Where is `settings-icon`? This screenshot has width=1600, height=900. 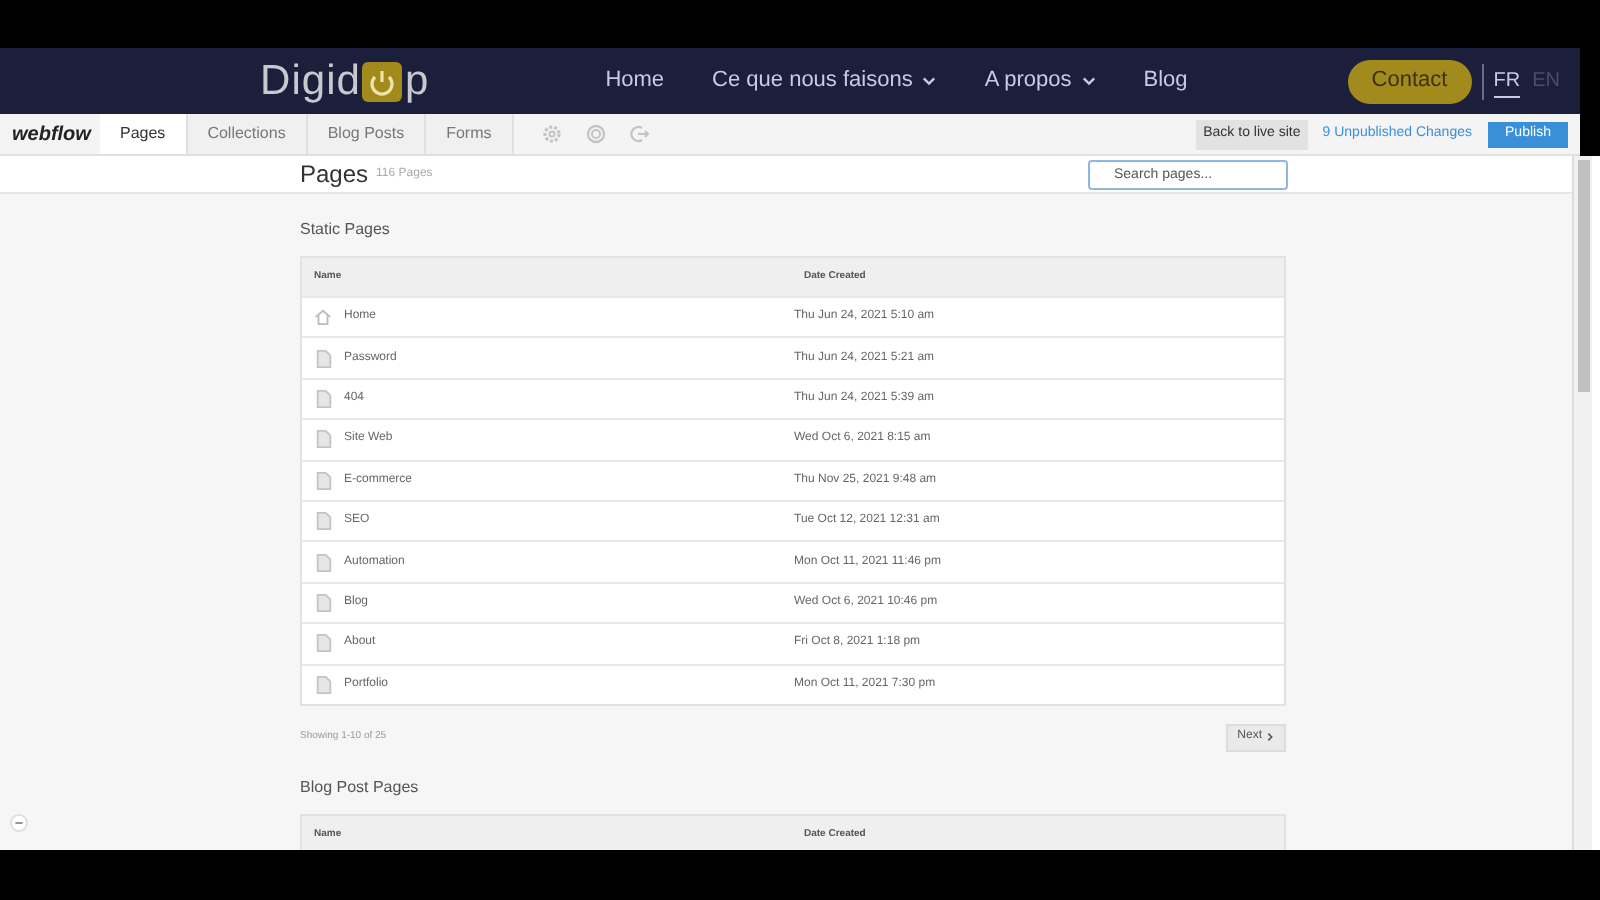
settings-icon is located at coordinates (551, 134).